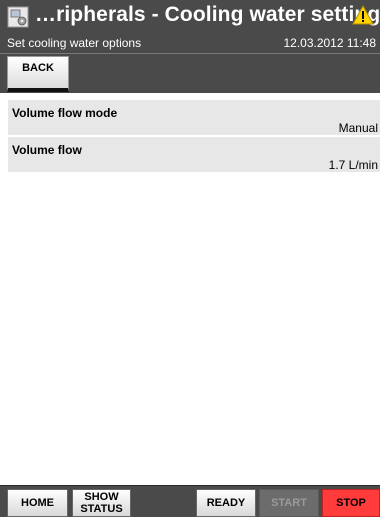  I want to click on system-settings-icon, so click(18, 17).